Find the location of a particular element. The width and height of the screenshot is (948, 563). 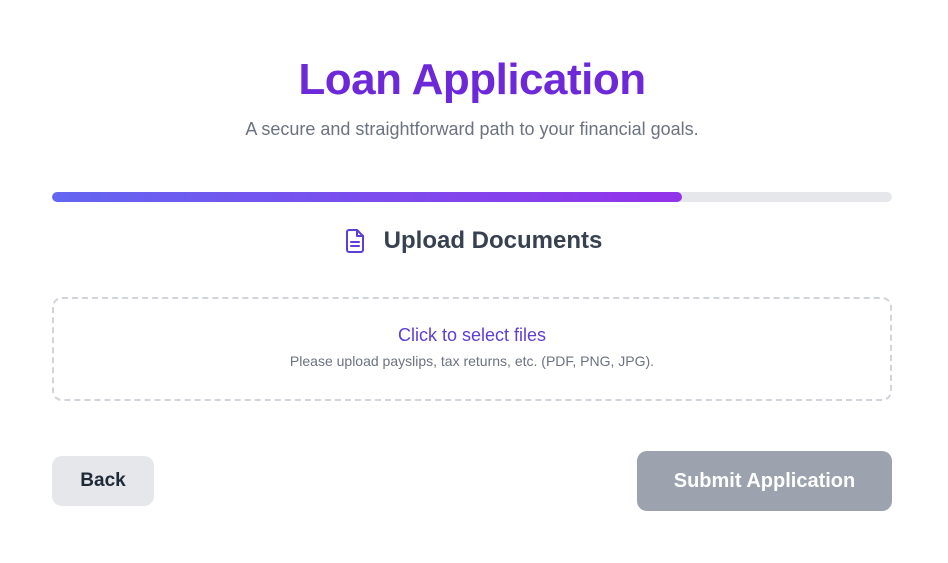

submit-application-button: Submit Application is located at coordinates (764, 481).